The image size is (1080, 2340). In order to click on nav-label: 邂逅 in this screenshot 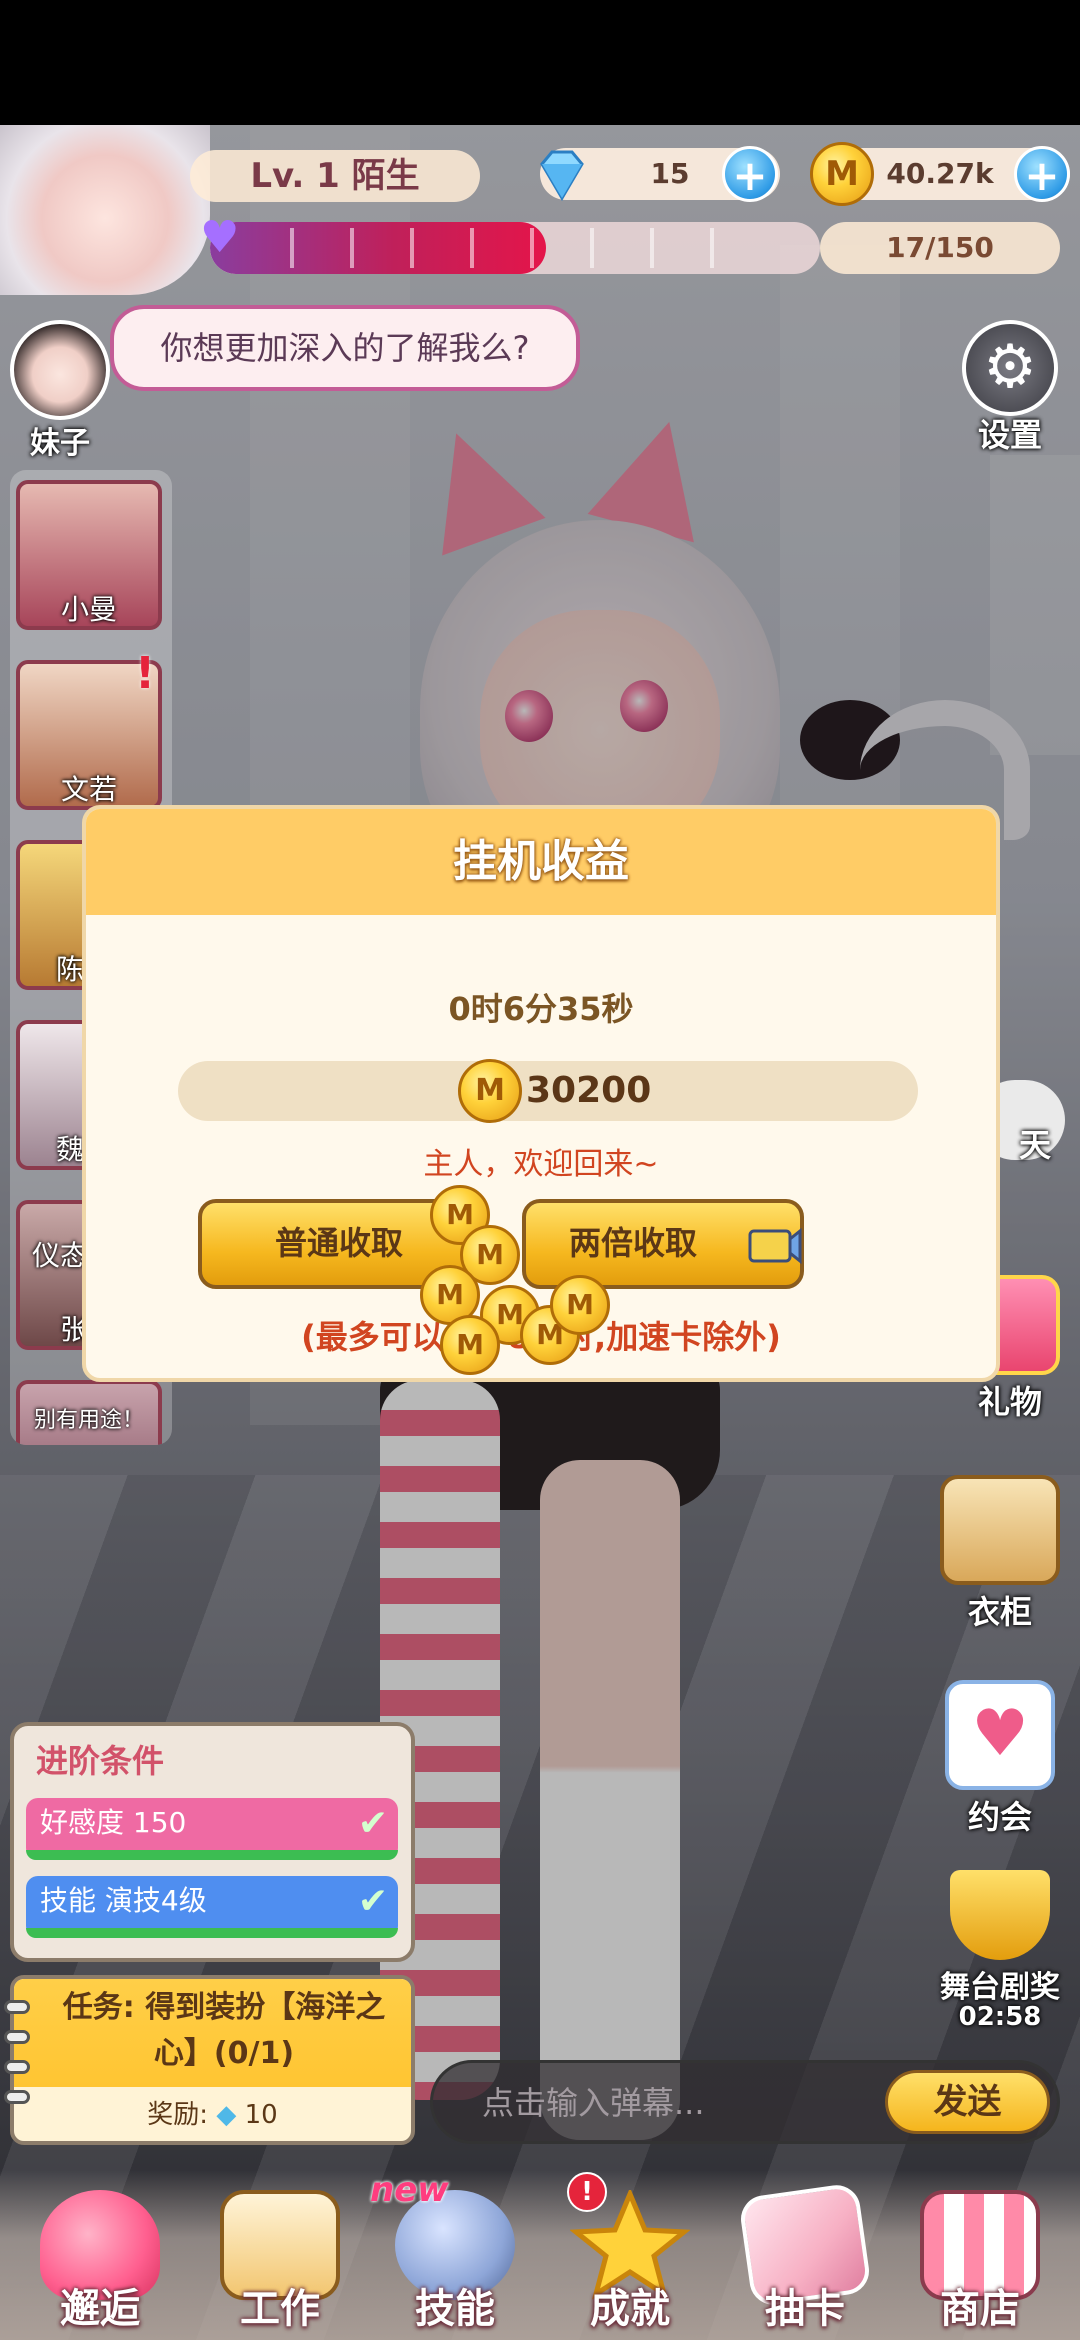, I will do `click(100, 2309)`.